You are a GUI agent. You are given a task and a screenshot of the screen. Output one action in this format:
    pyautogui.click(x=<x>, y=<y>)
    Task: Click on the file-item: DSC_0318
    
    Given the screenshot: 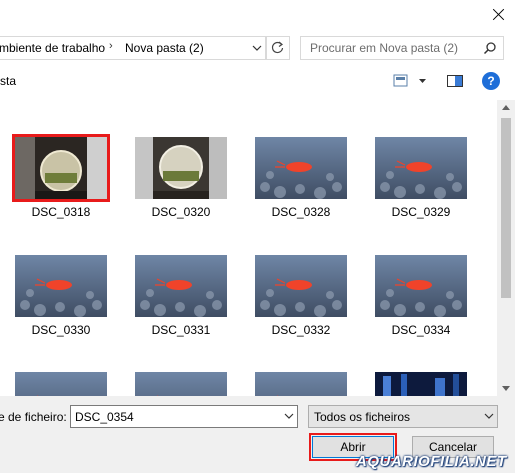 What is the action you would take?
    pyautogui.click(x=61, y=176)
    